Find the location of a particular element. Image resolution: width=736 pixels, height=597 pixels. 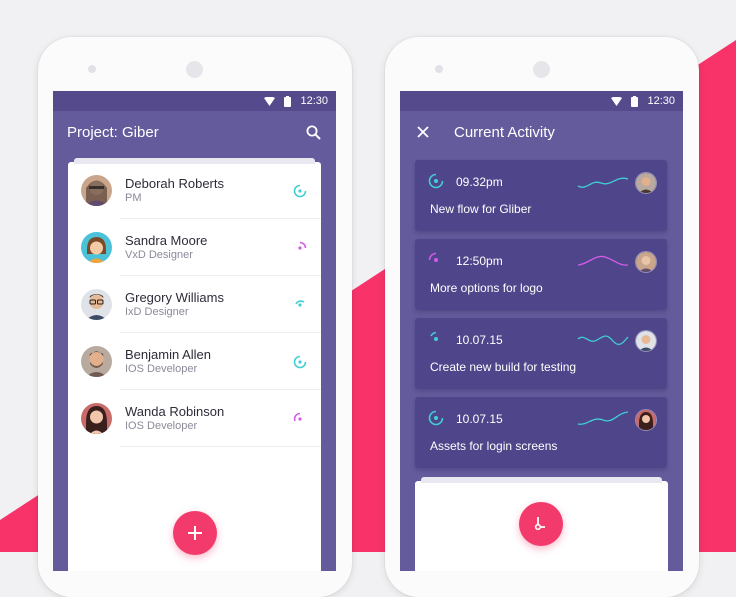

app-bar: Current Activity is located at coordinates (541, 132).